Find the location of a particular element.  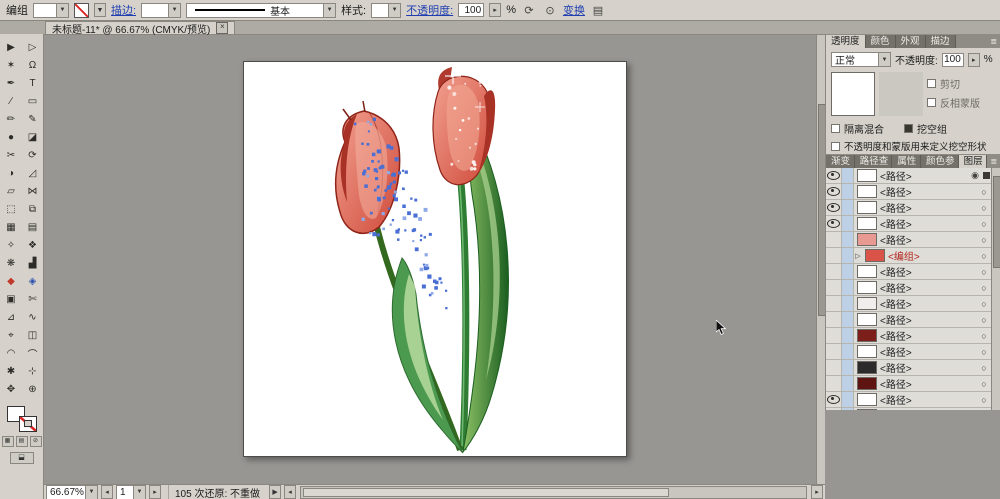

visibility-eye-icon is located at coordinates (834, 207).